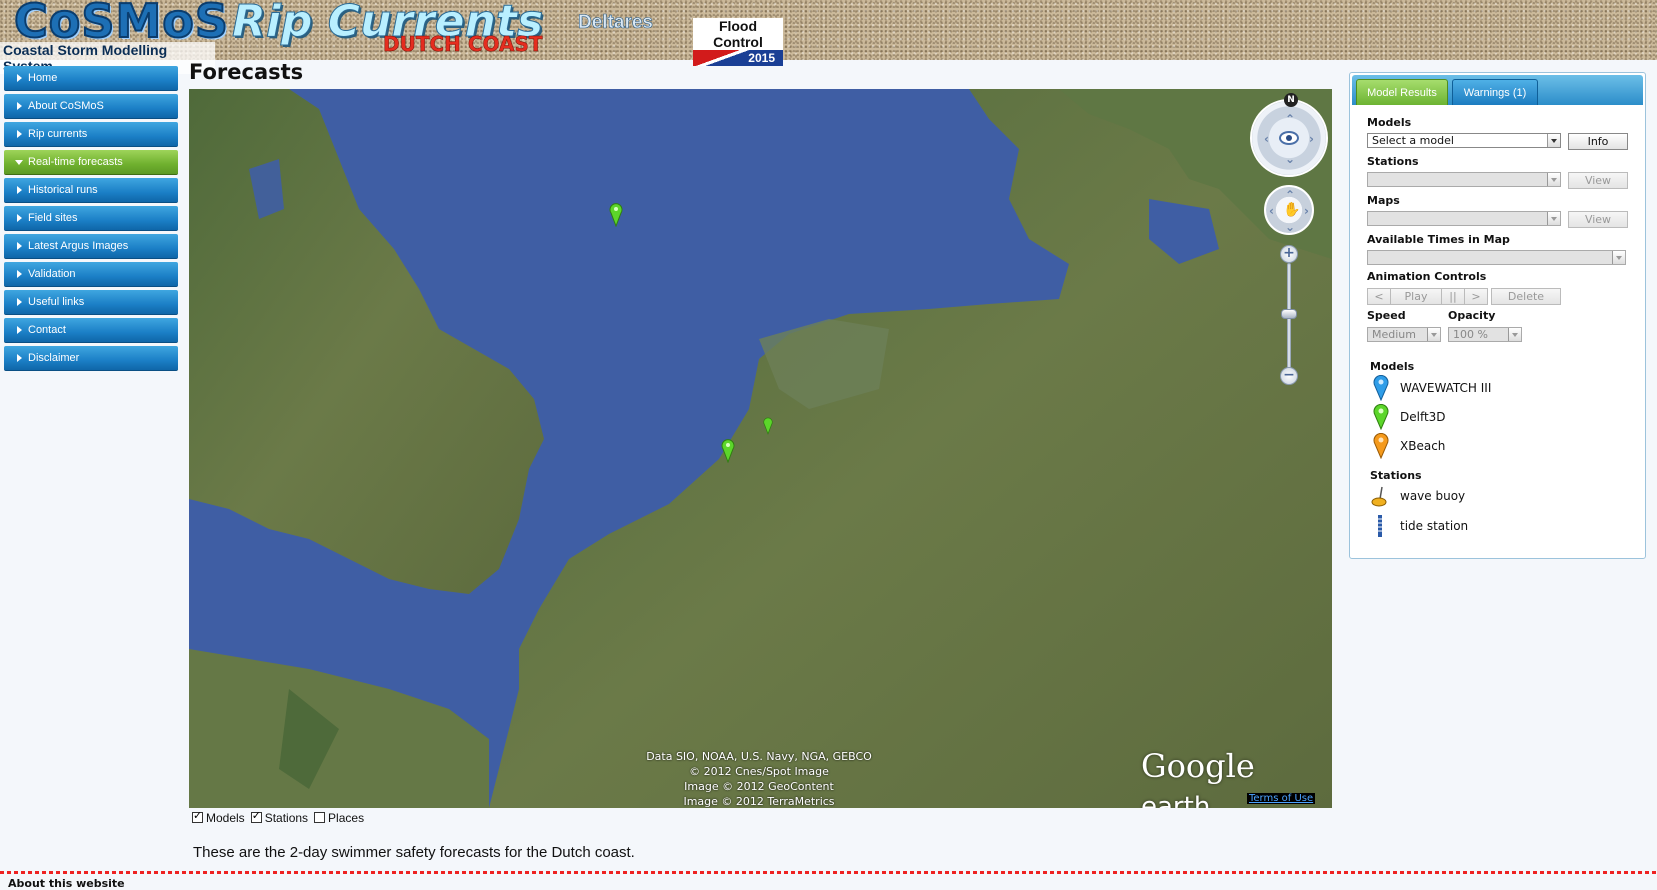  Describe the element at coordinates (1289, 254) in the screenshot. I see `zoom-in-icon: +` at that location.